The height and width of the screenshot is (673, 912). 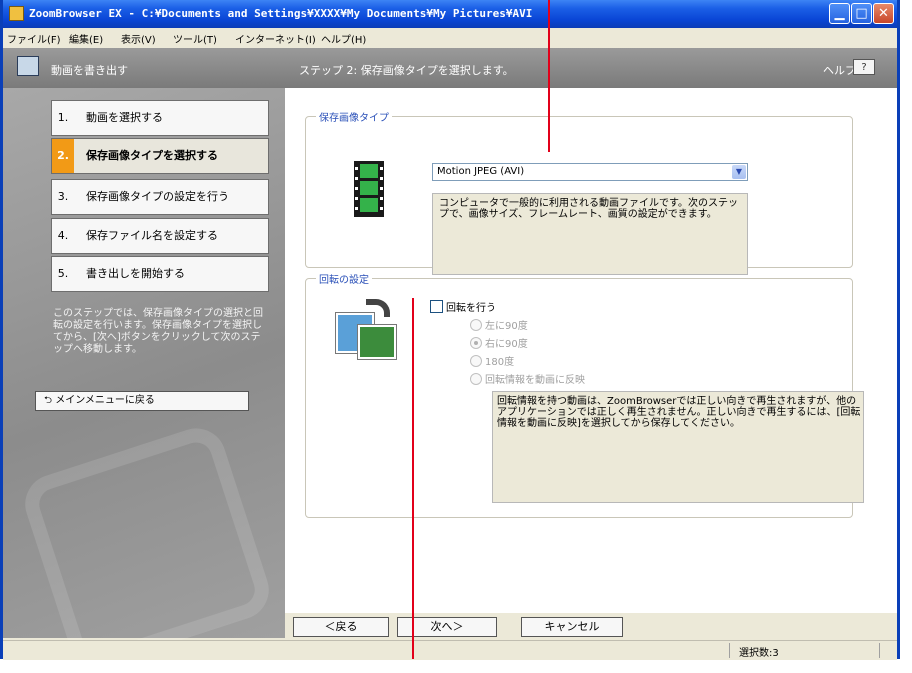 What do you see at coordinates (354, 116) in the screenshot?
I see `save-type-group-label: 保存画像タイプ` at bounding box center [354, 116].